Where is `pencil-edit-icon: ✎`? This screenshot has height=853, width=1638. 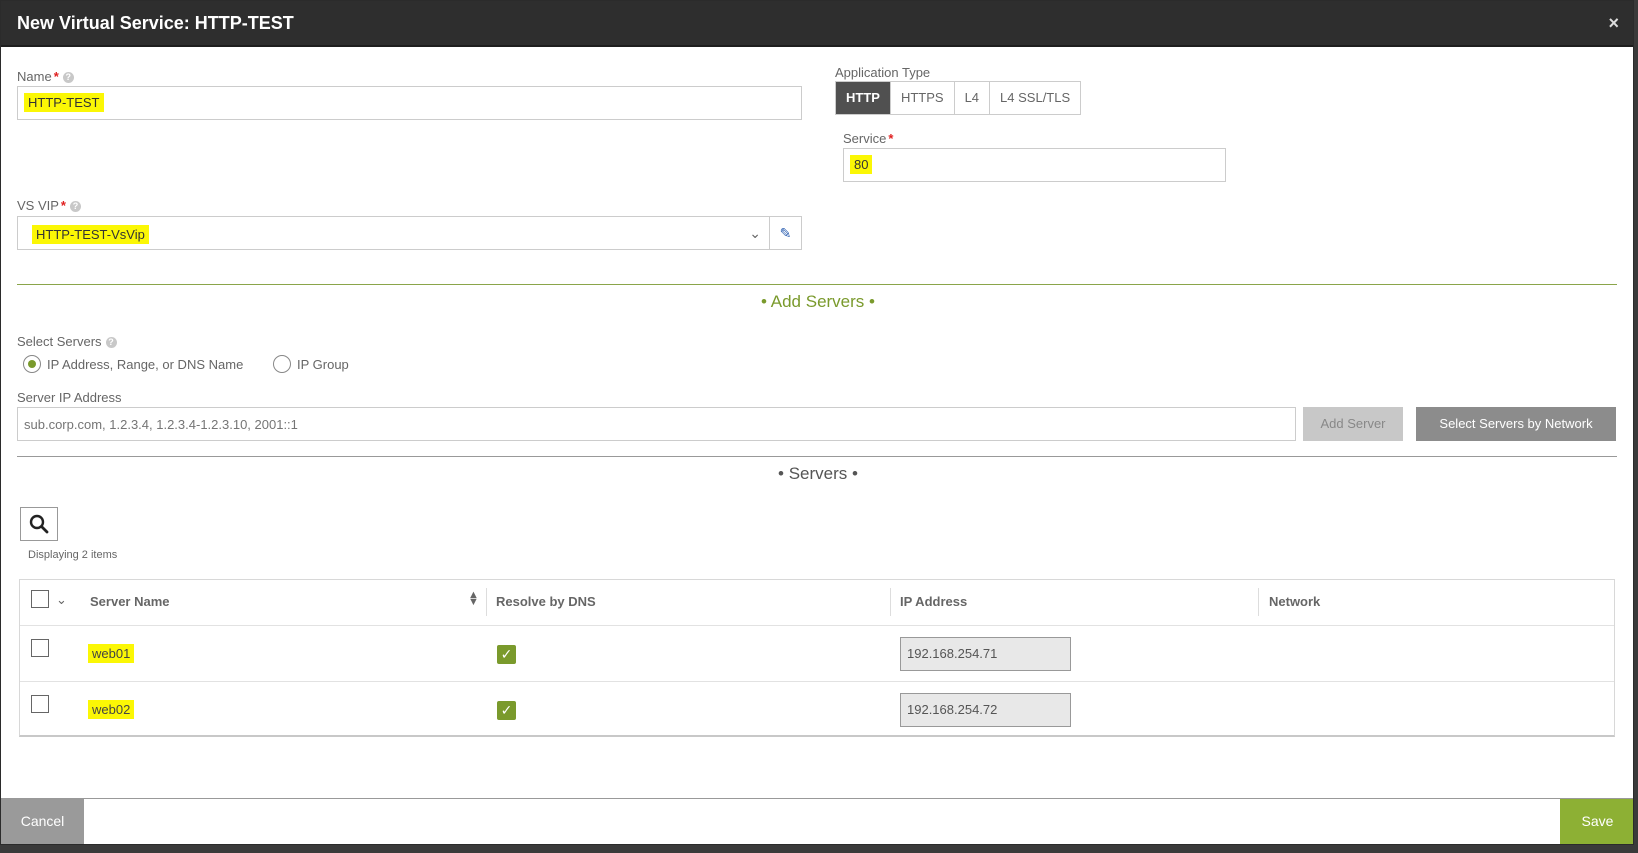
pencil-edit-icon: ✎ is located at coordinates (785, 233).